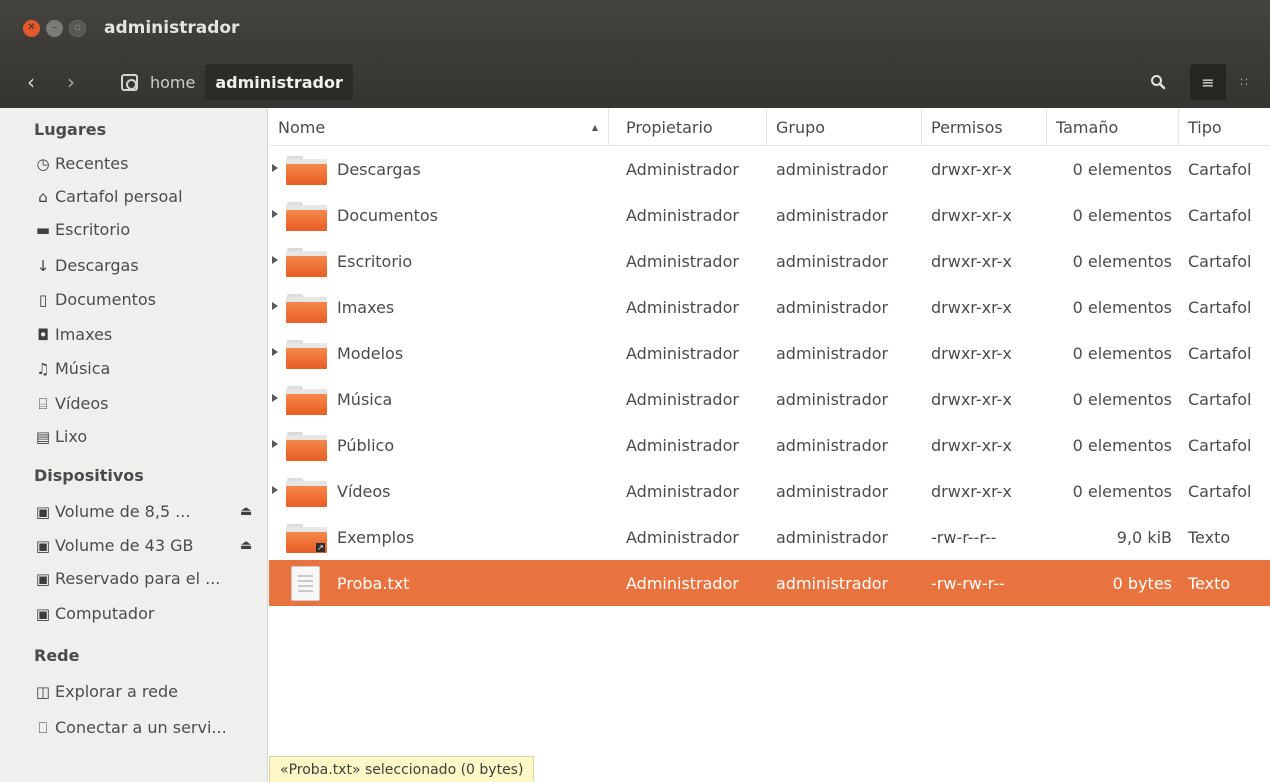 Image resolution: width=1270 pixels, height=782 pixels. What do you see at coordinates (964, 537) in the screenshot?
I see `file-permissions: -rw-r--r--` at bounding box center [964, 537].